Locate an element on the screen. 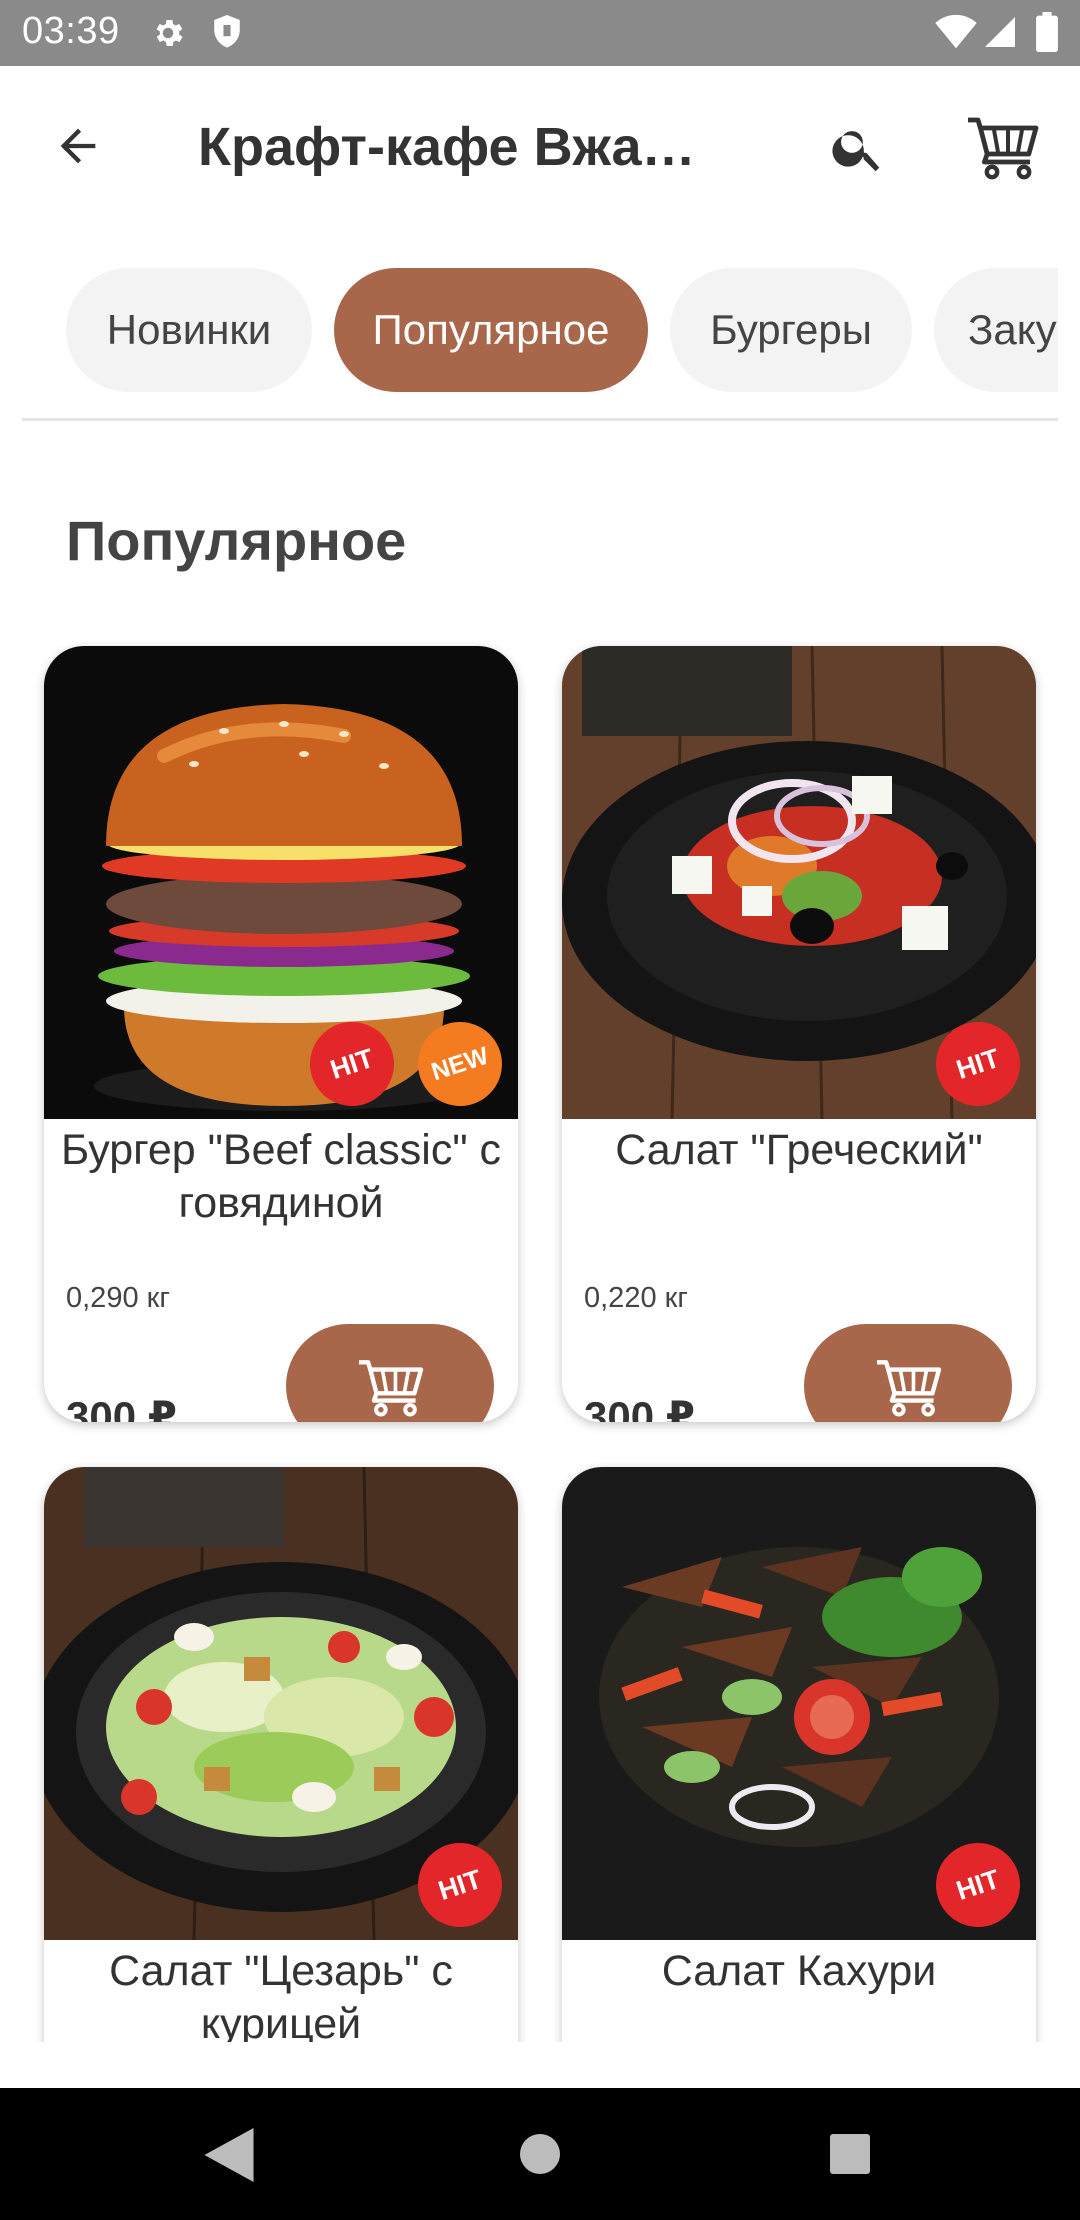 The width and height of the screenshot is (1080, 2220). category-tabs: Новинки Популярное Бургеры Заку is located at coordinates (540, 331).